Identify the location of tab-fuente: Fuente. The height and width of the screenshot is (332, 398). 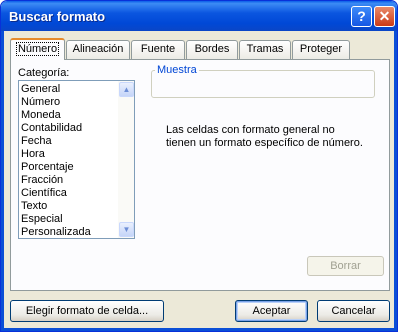
(158, 49).